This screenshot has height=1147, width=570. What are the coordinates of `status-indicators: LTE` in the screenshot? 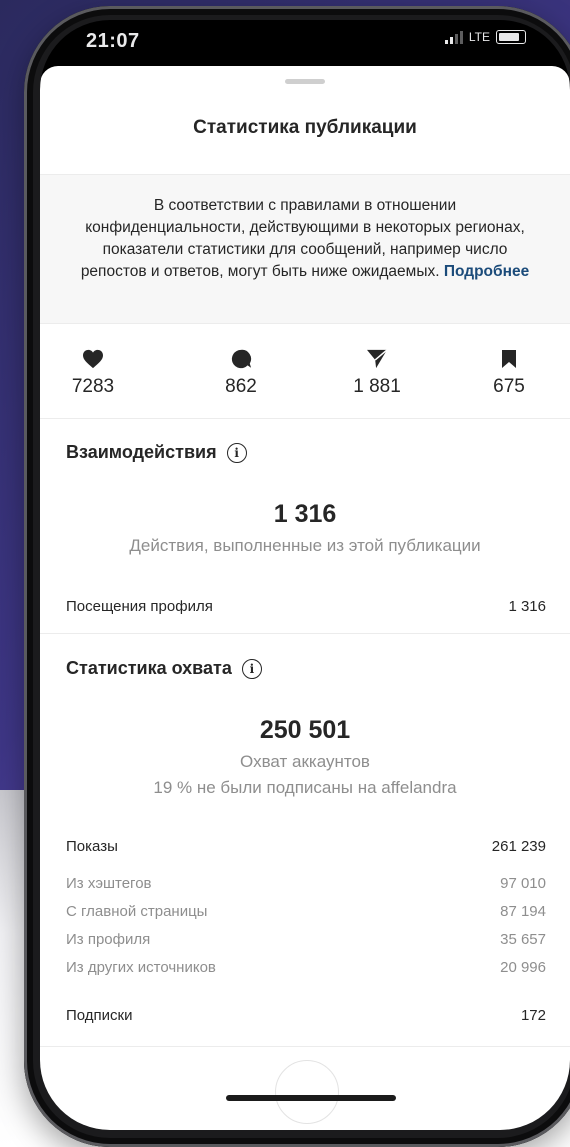 It's located at (485, 37).